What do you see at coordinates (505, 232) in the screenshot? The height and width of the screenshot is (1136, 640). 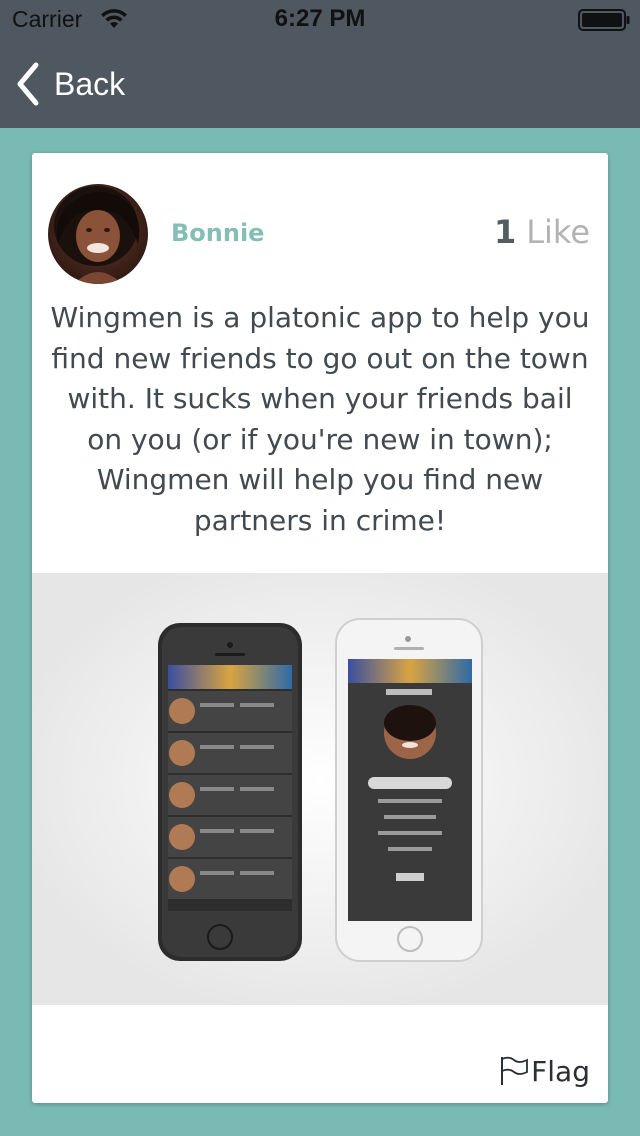 I see `like-count: 1` at bounding box center [505, 232].